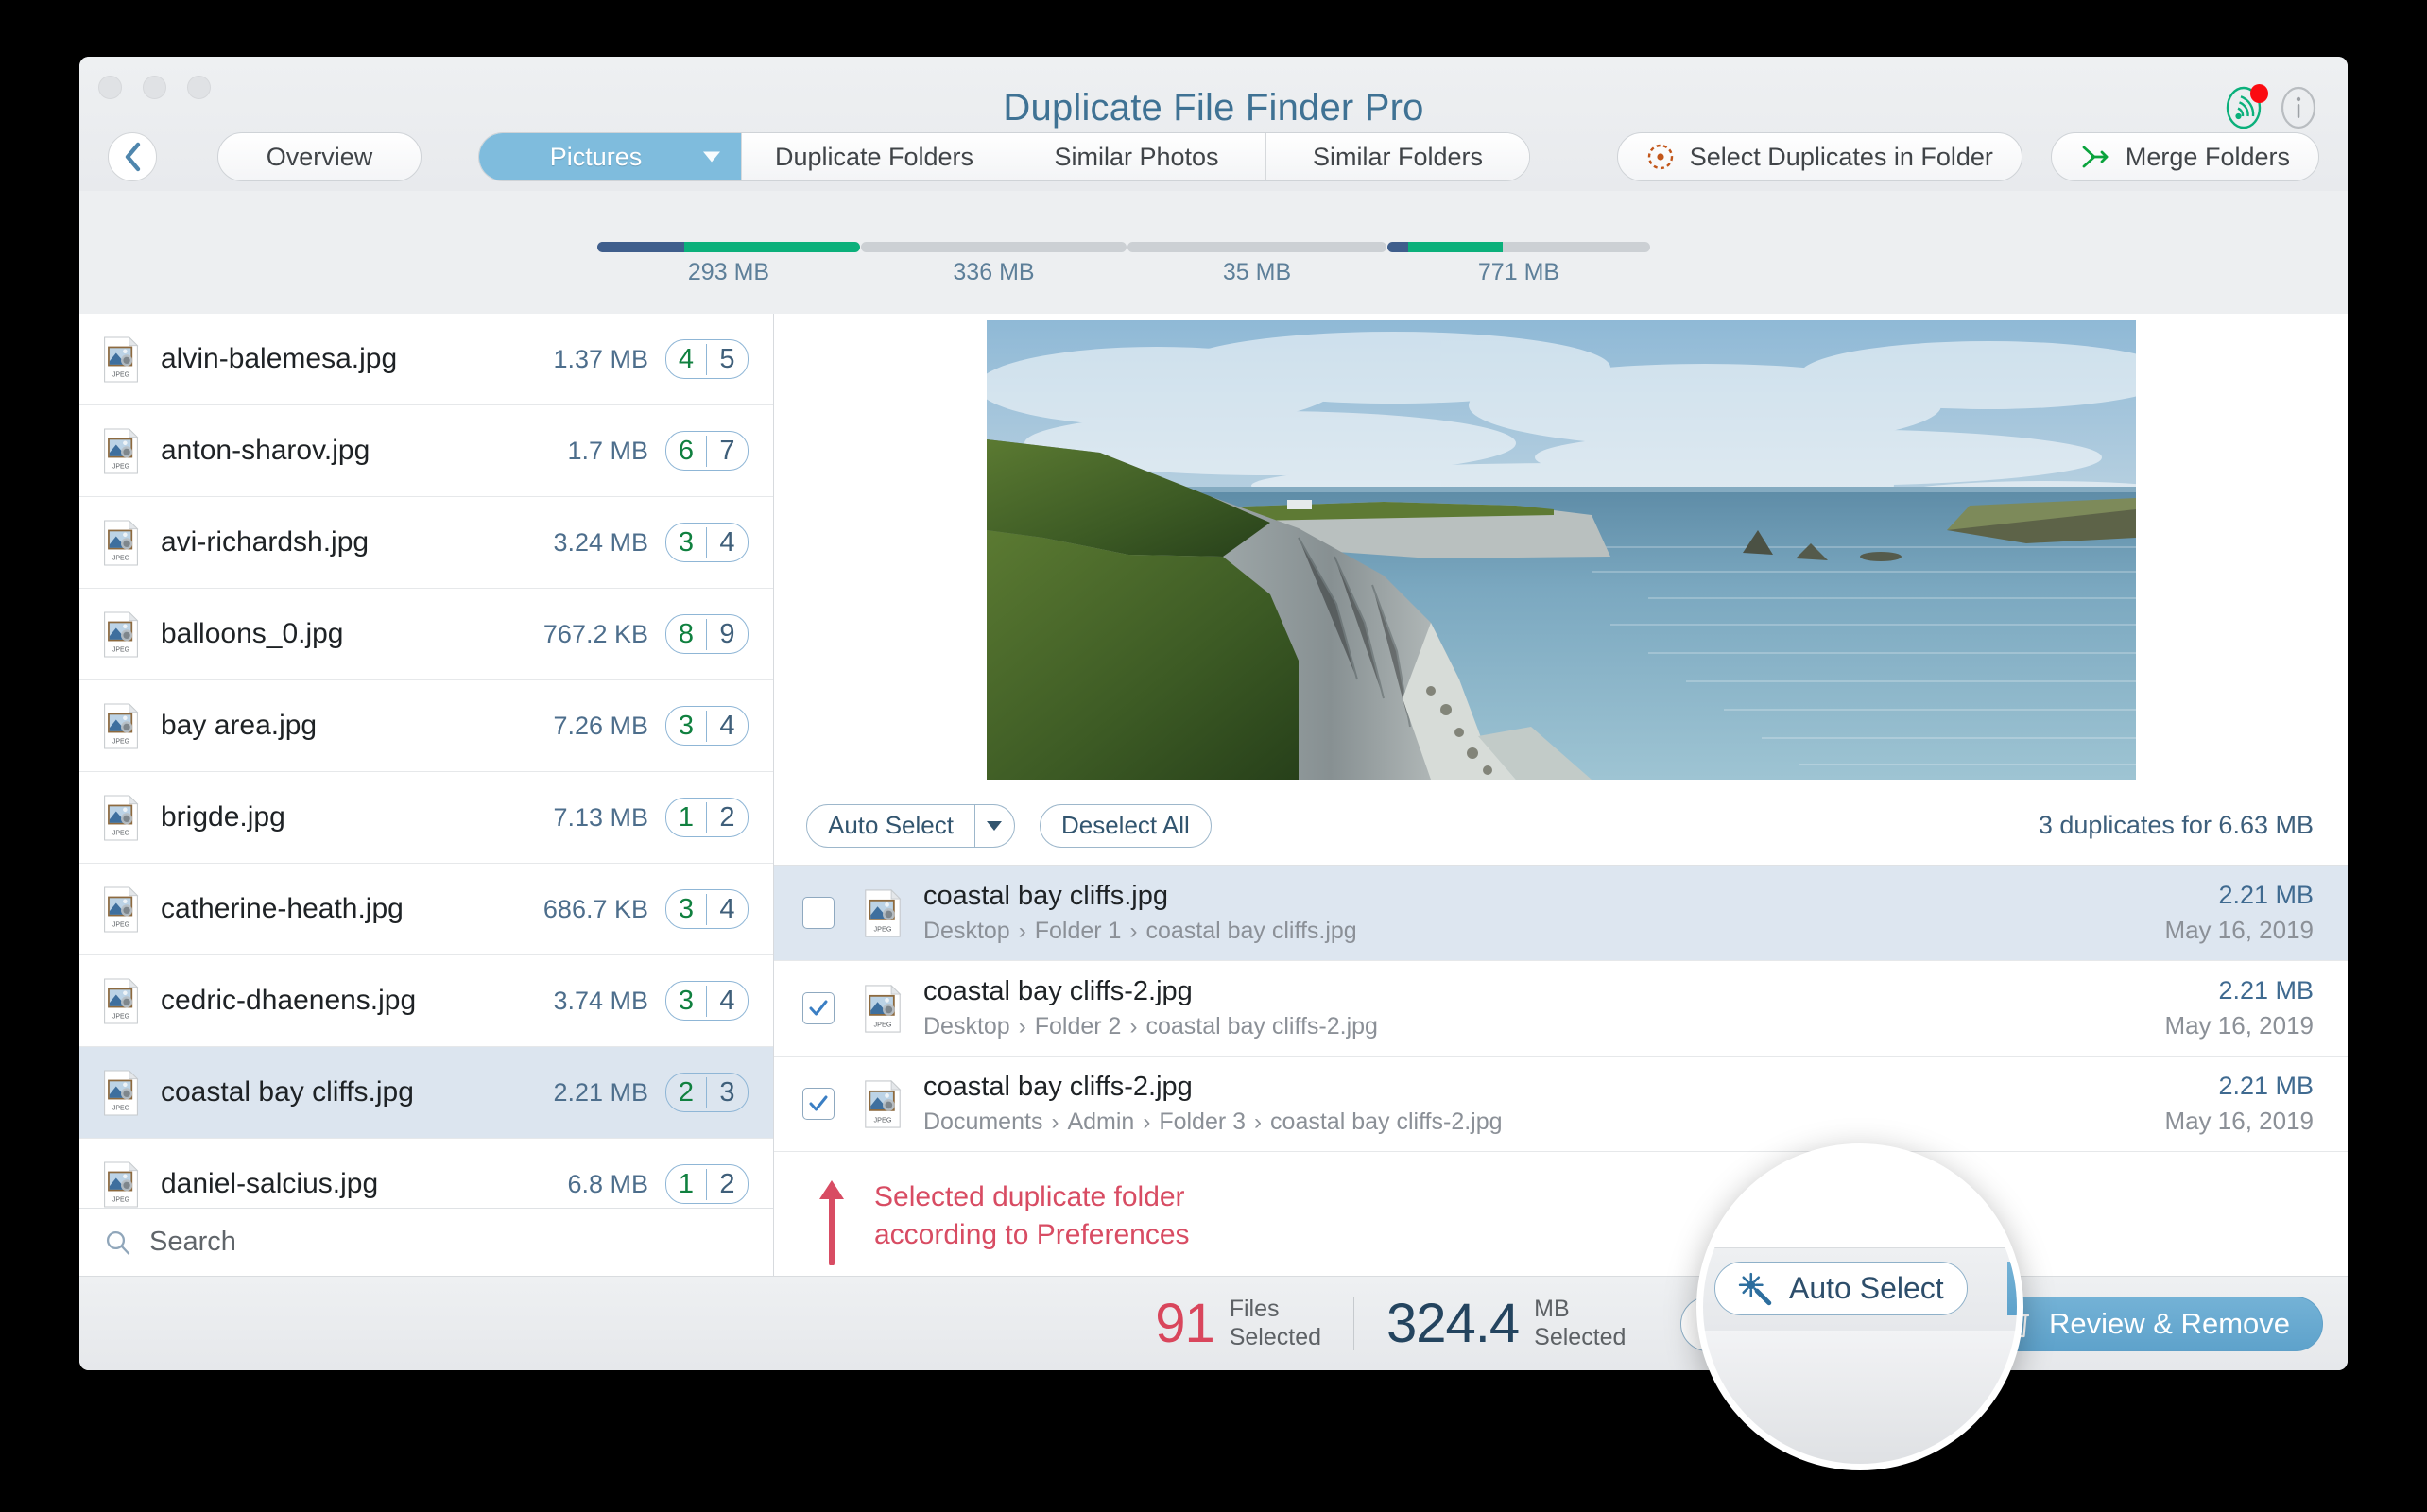 This screenshot has height=1512, width=2427. I want to click on path-segment: coastal bay cliffs-2.jpg, so click(1386, 1121).